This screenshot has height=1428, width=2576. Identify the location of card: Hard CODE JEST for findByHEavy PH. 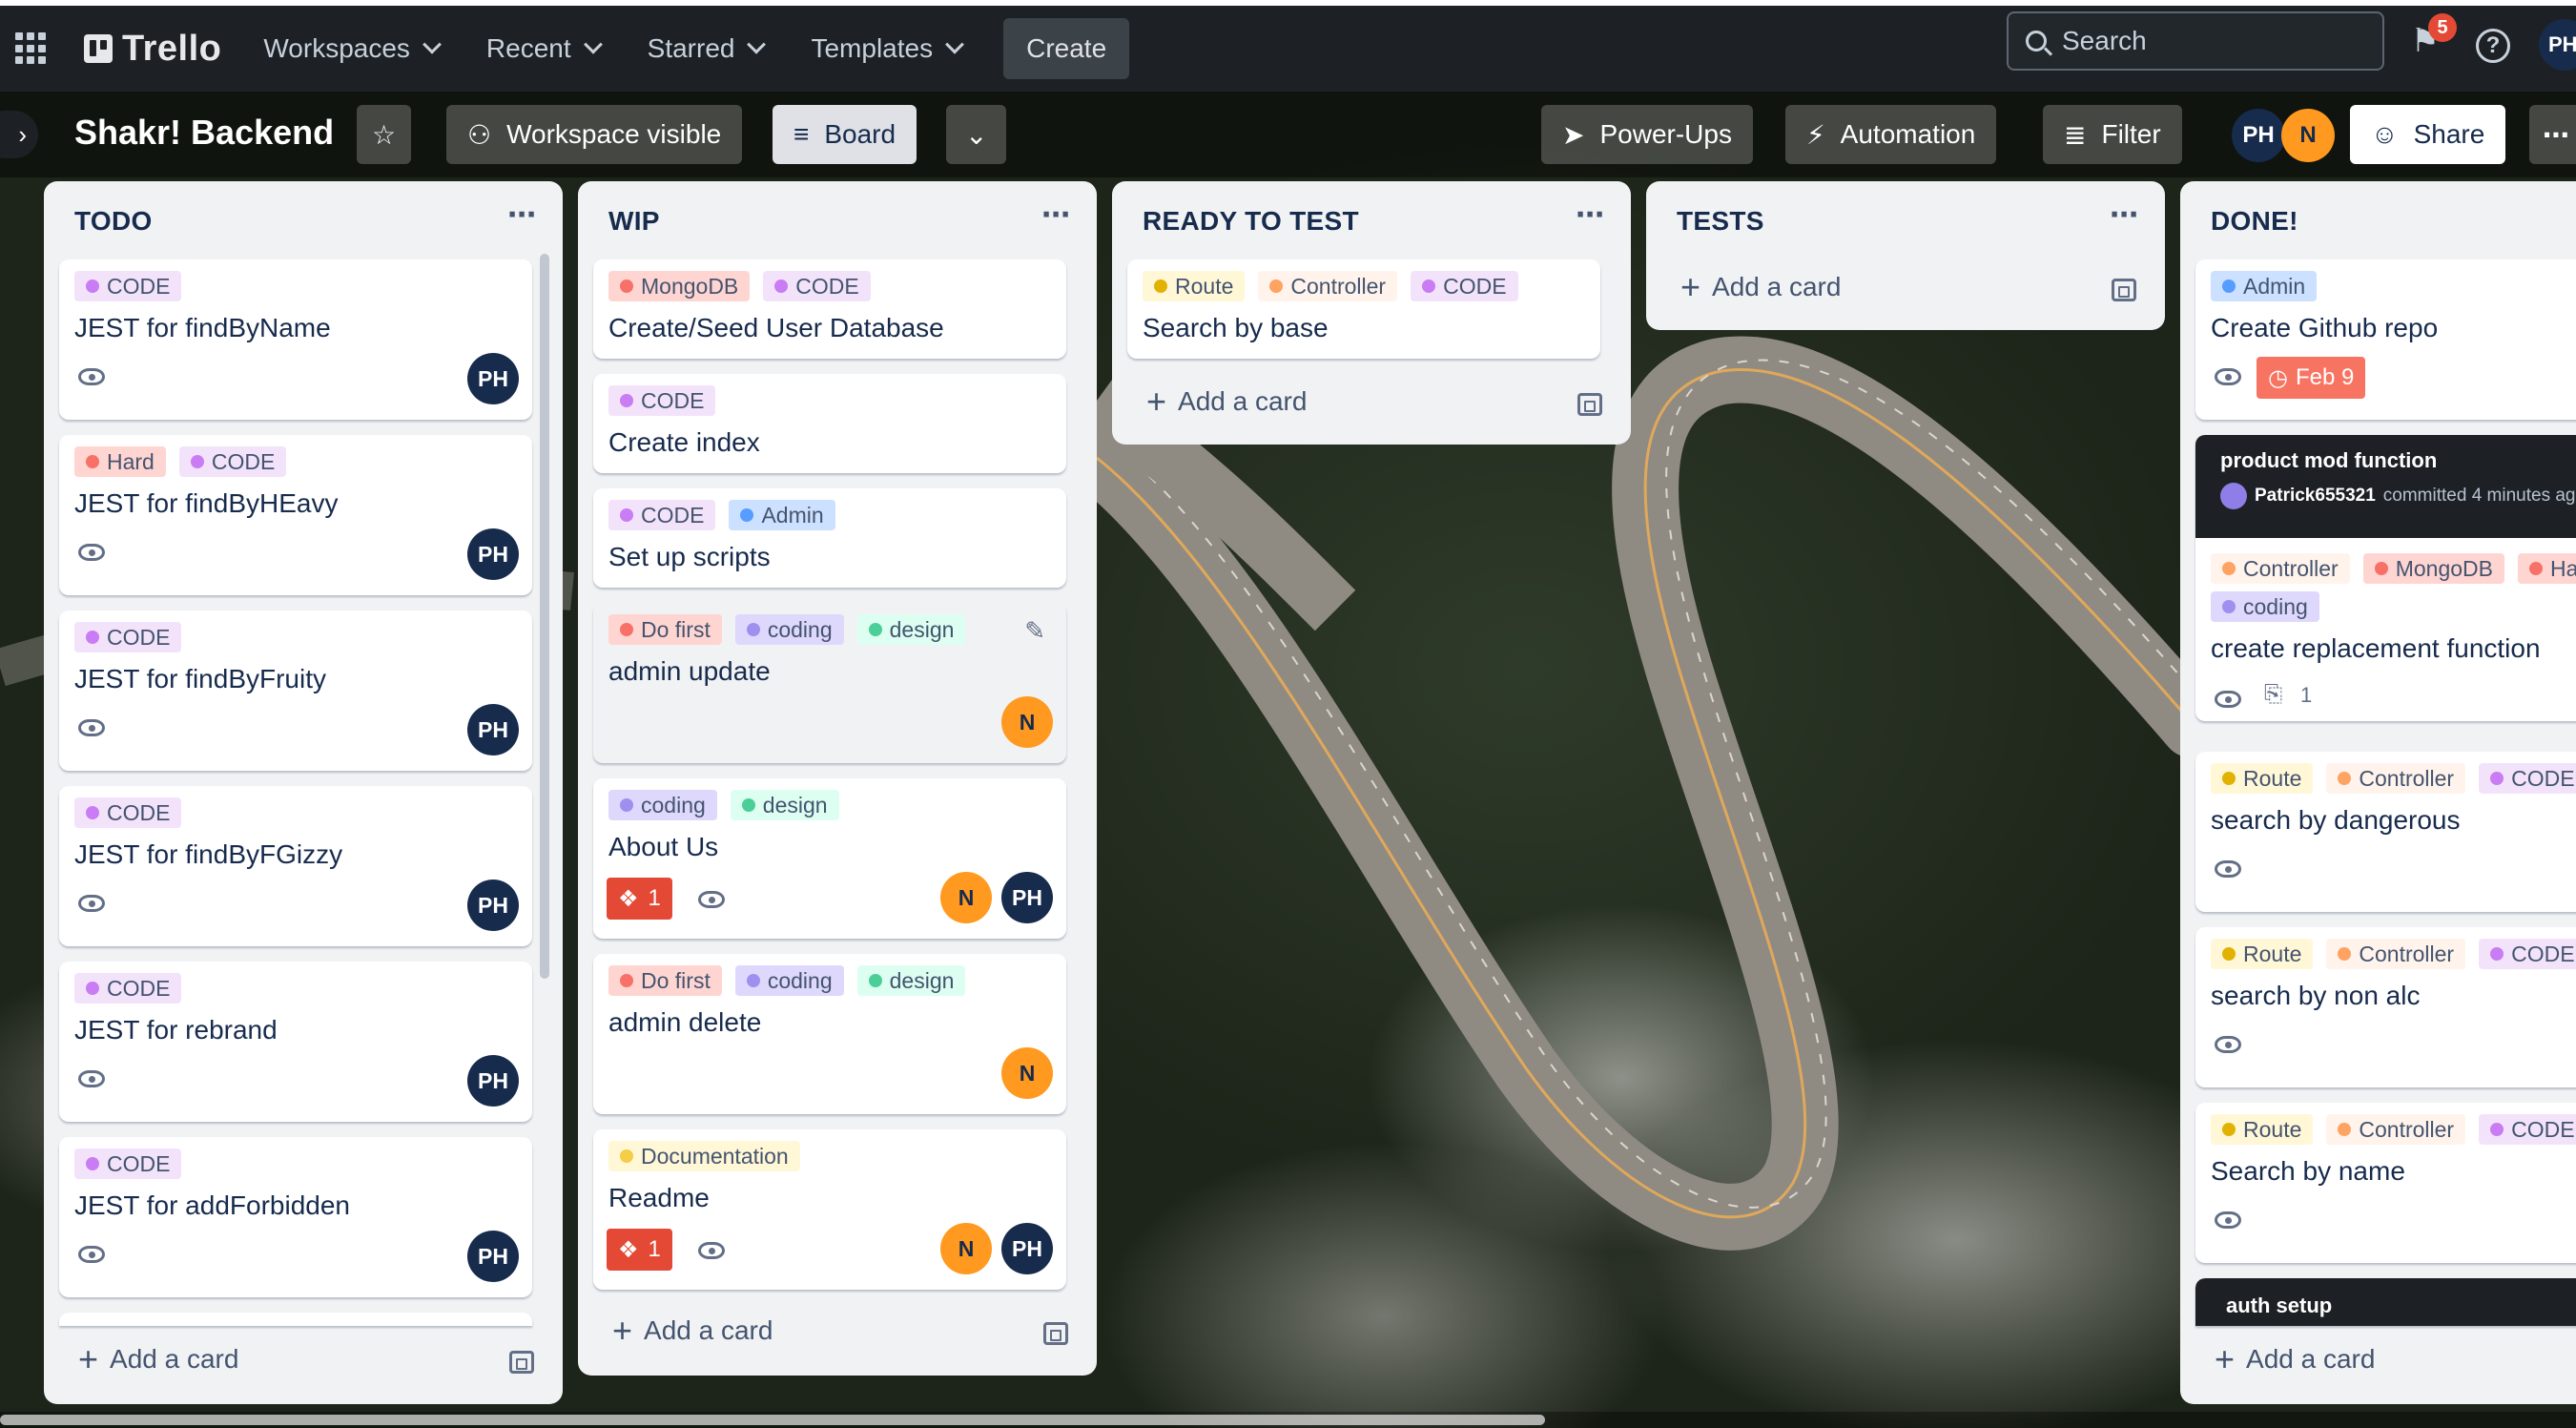
(295, 515).